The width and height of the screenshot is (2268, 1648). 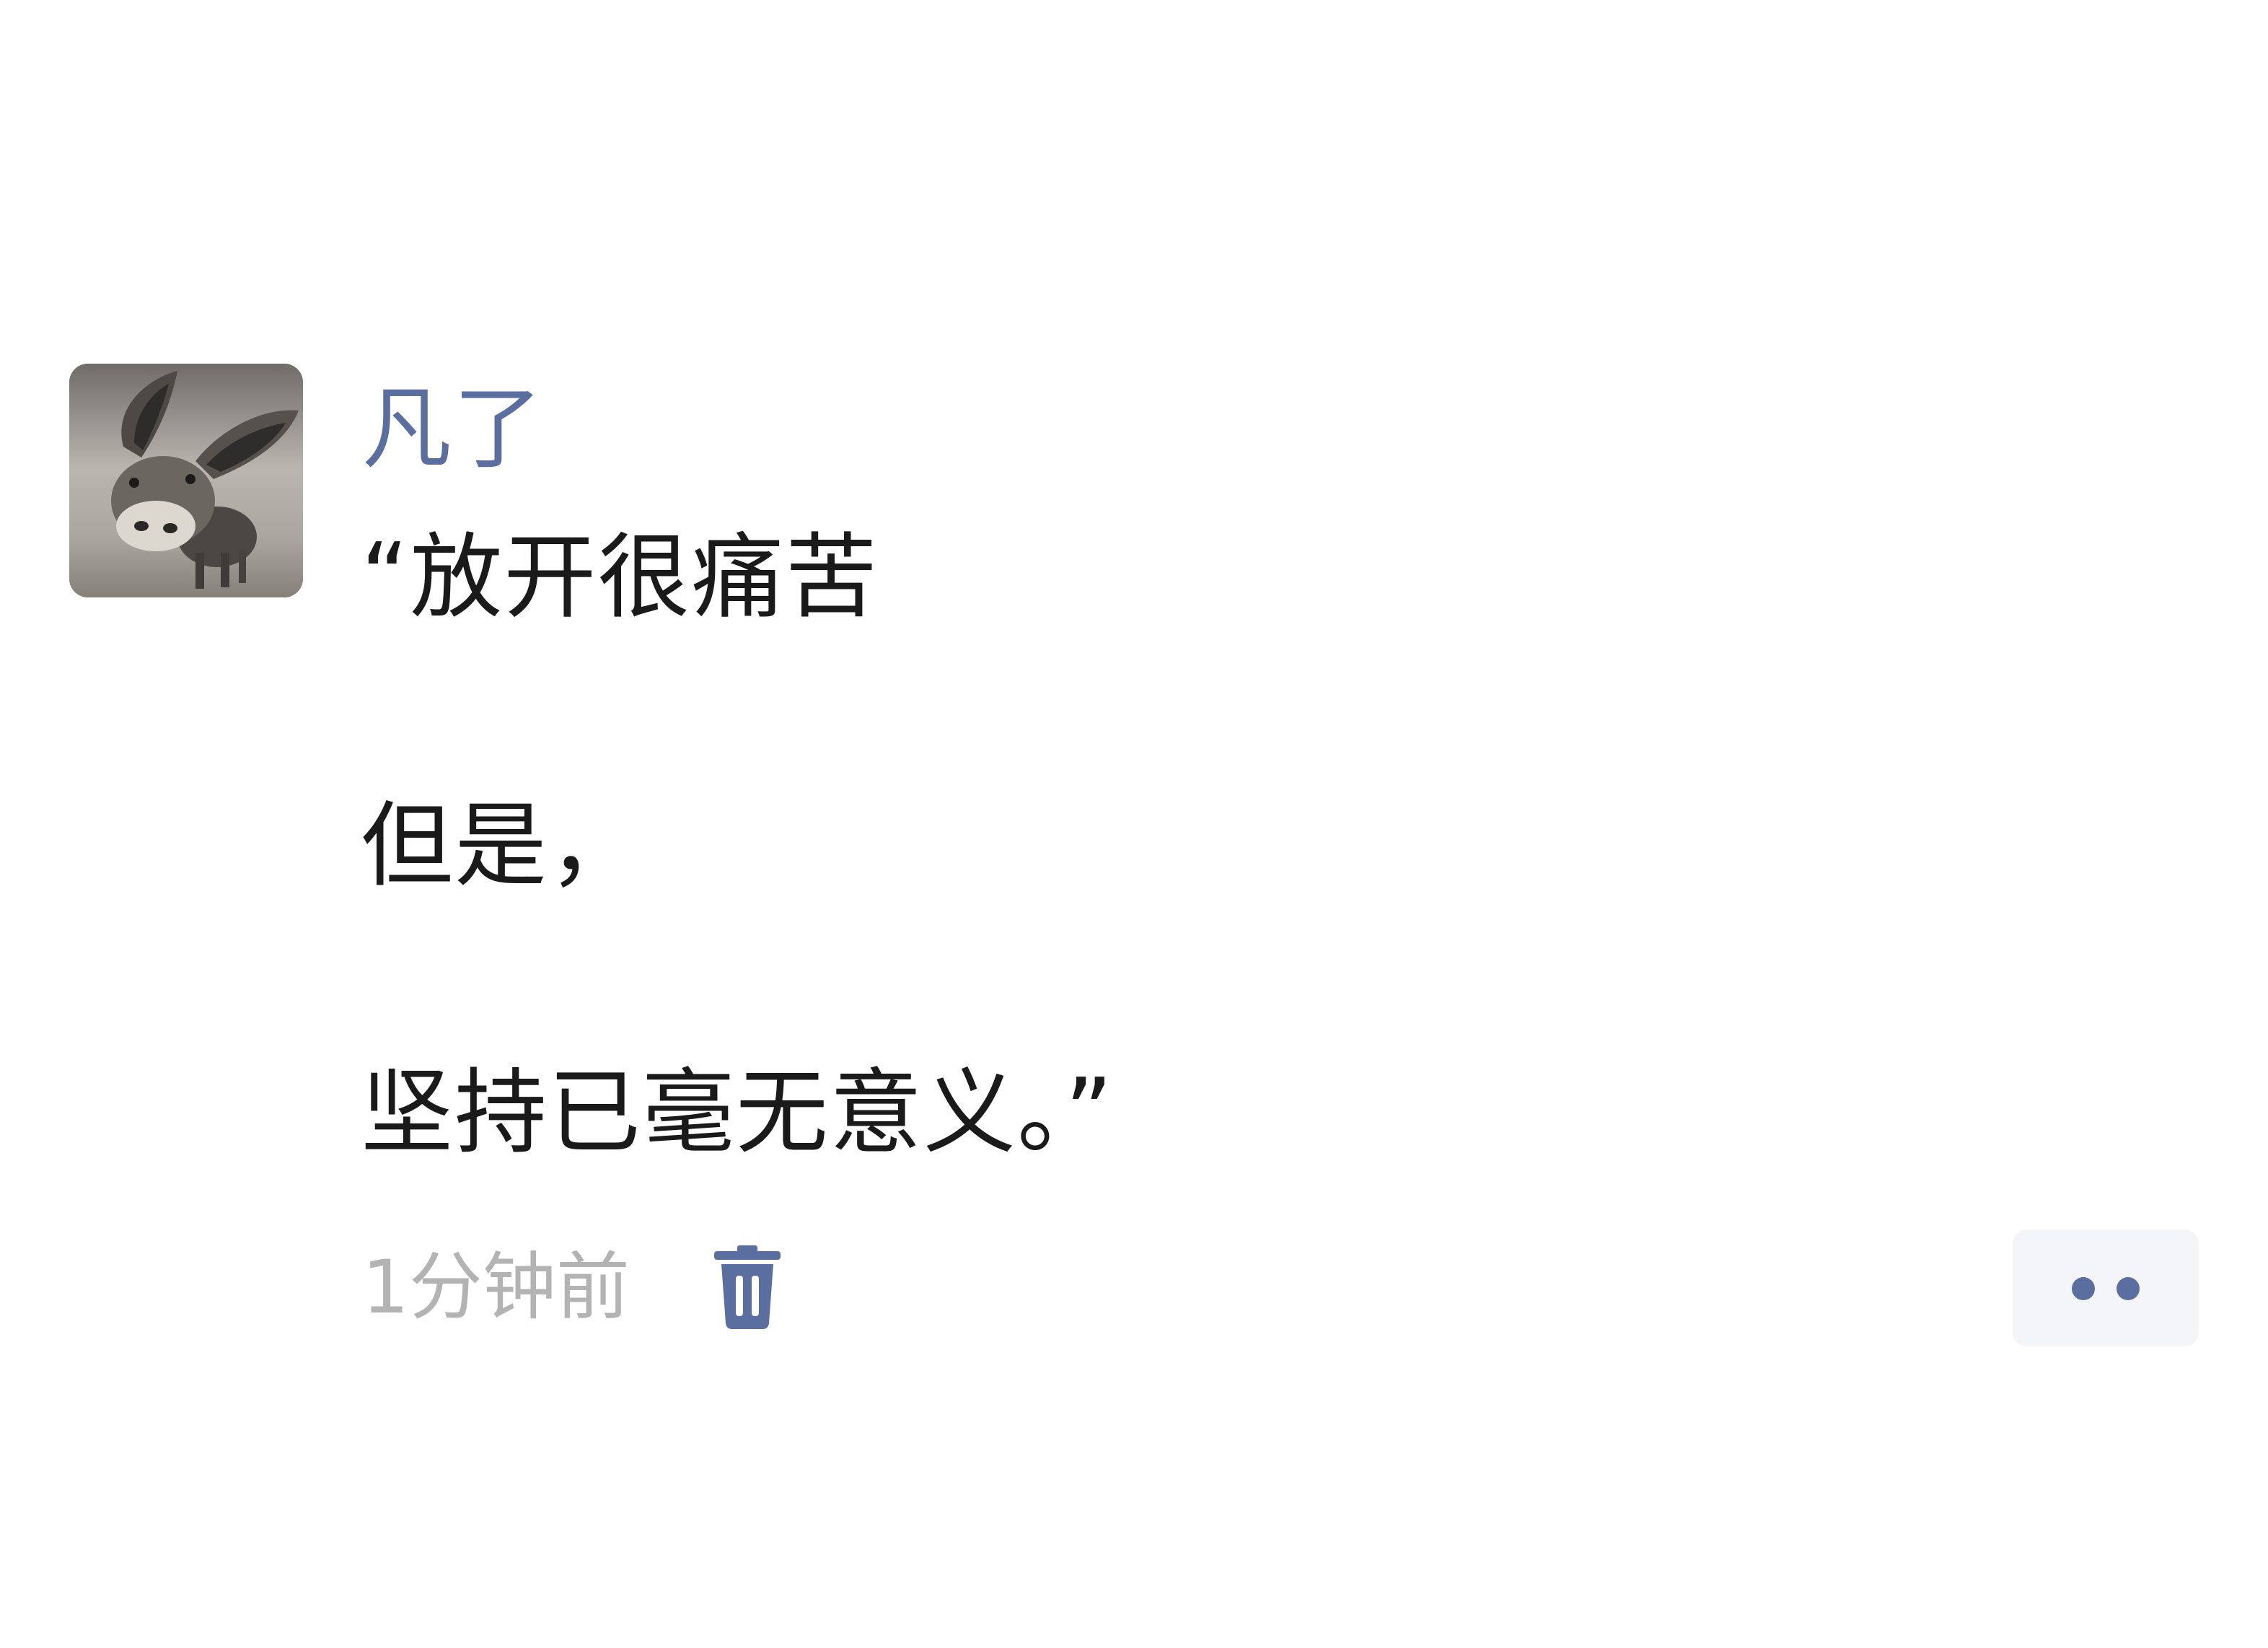 I want to click on post-text-line: 坚持已毫无意义。”, so click(x=738, y=1113).